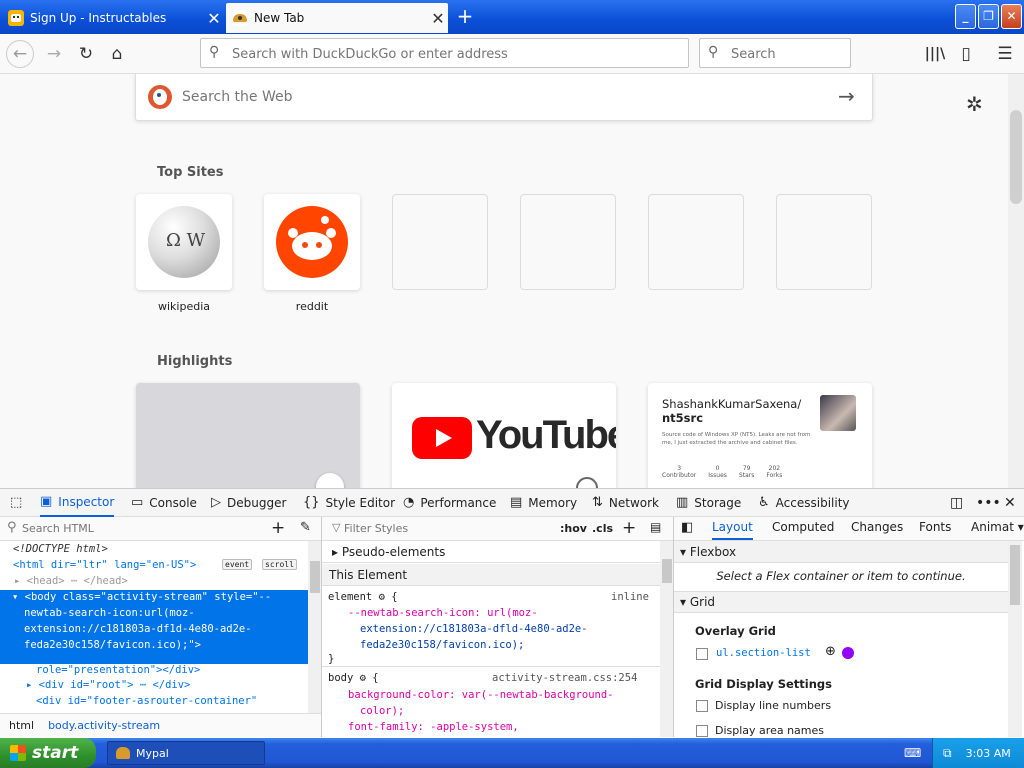  Describe the element at coordinates (104, 565) in the screenshot. I see `html-node: <html dir="ltr" lang="en-US">` at that location.